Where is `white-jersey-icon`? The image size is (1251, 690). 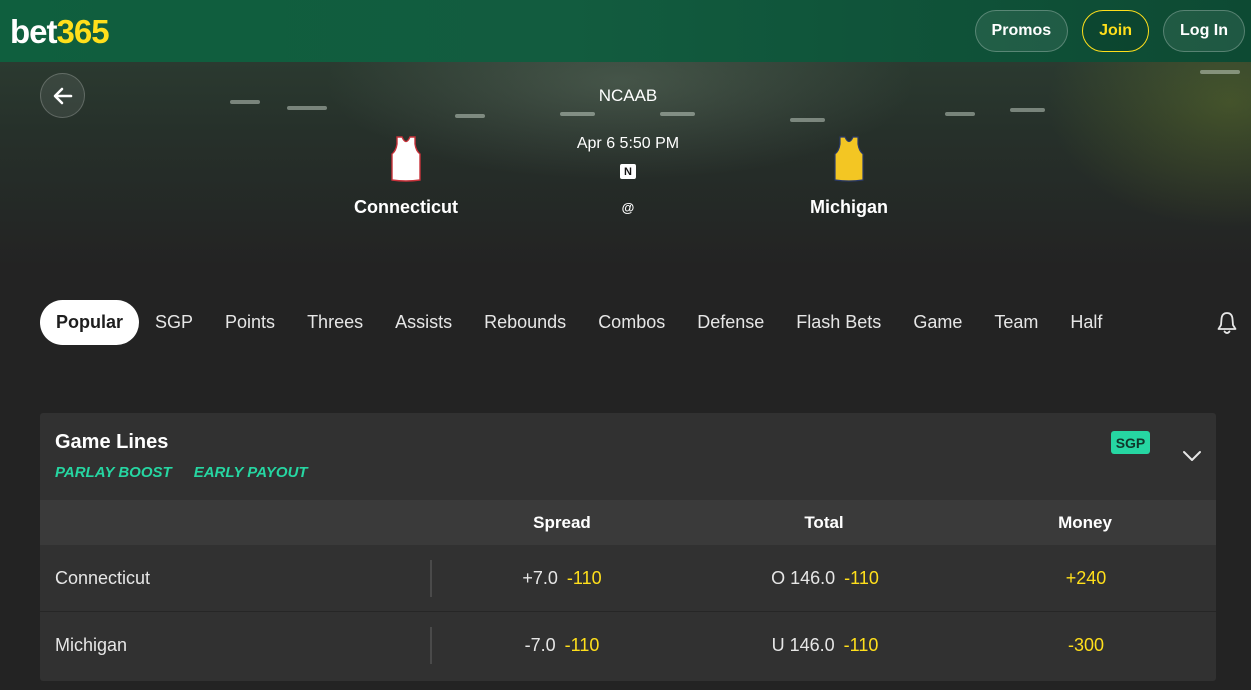 white-jersey-icon is located at coordinates (406, 159).